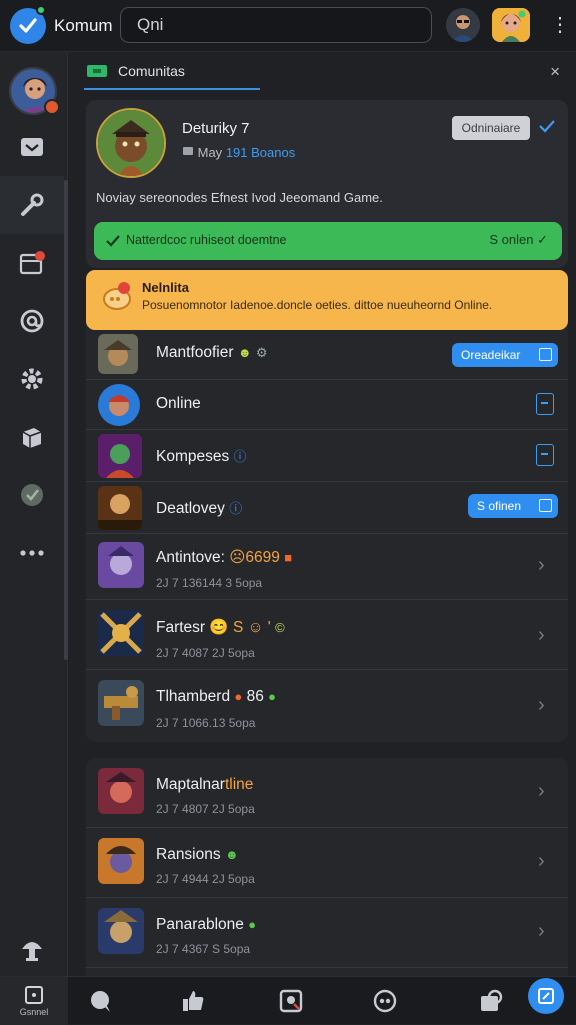  I want to click on sidebar-item-globe, so click(32, 495).